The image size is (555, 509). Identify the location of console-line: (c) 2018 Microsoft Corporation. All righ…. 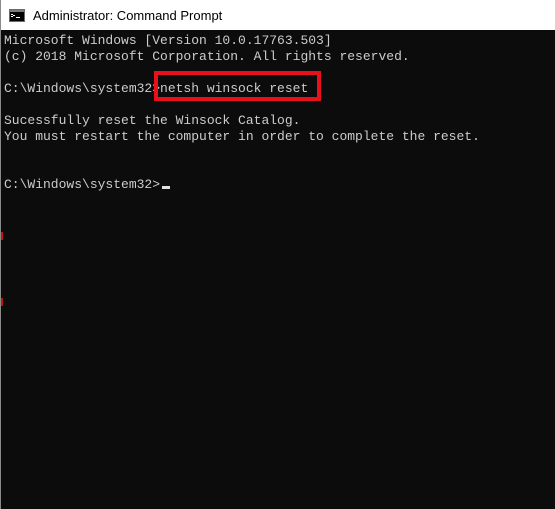
(207, 56).